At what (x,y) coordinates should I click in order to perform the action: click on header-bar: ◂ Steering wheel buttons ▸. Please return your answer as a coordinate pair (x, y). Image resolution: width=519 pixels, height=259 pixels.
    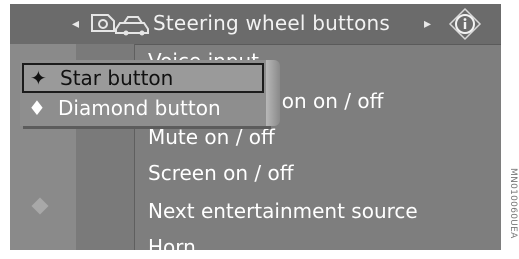
    Looking at the image, I should click on (255, 24).